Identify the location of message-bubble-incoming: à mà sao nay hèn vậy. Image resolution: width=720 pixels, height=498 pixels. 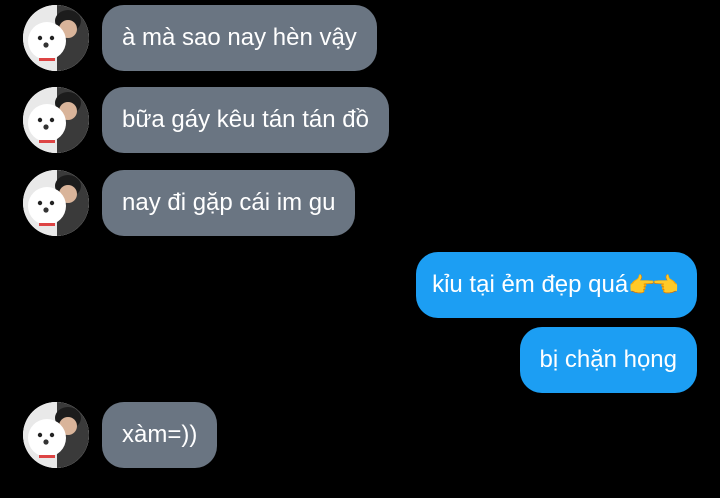
(239, 38).